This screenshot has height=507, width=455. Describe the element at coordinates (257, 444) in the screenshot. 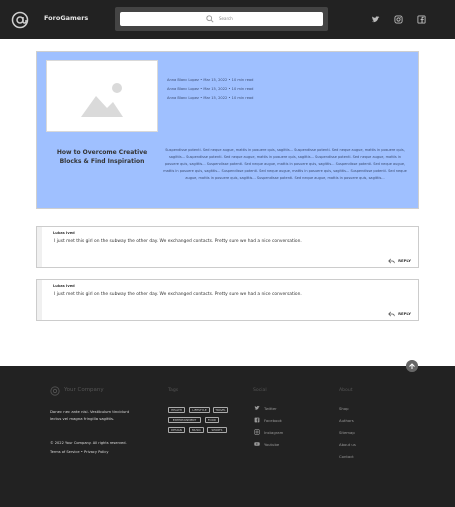

I see `youtube-icon` at that location.